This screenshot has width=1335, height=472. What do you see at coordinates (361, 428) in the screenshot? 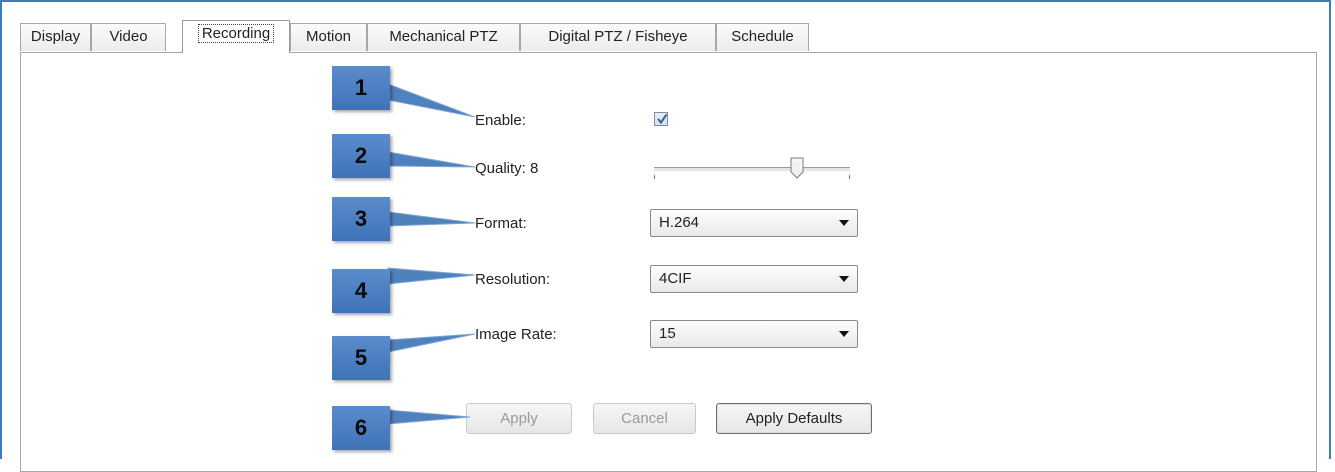
I see `callout-6: 6` at bounding box center [361, 428].